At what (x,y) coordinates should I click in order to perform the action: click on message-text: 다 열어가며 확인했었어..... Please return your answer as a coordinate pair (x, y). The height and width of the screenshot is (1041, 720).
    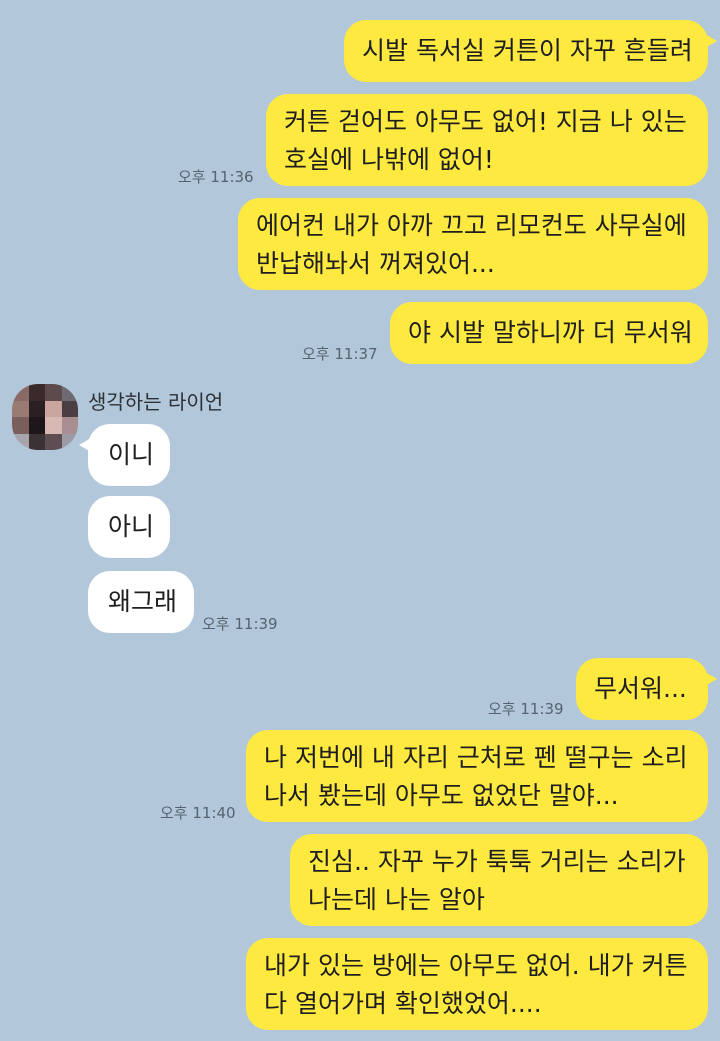
    Looking at the image, I should click on (403, 1003).